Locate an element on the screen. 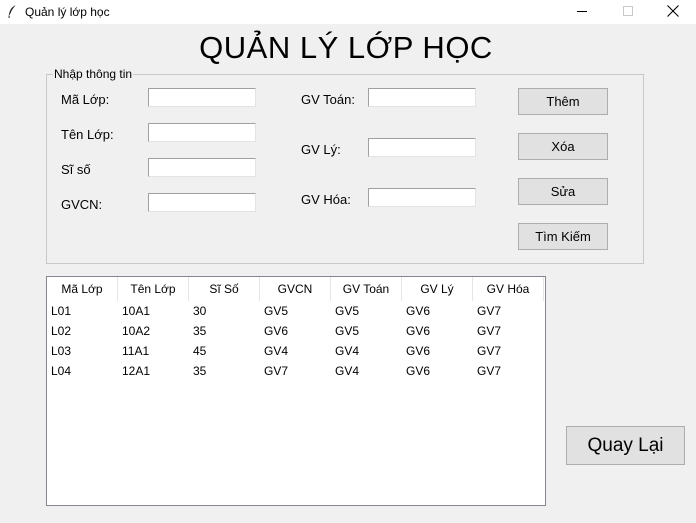 Image resolution: width=696 pixels, height=523 pixels. gv-toan-input is located at coordinates (422, 97).